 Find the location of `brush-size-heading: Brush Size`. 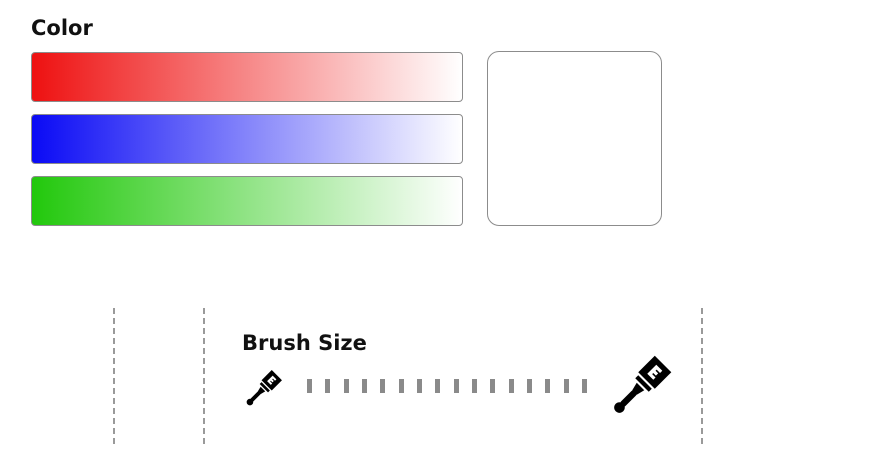

brush-size-heading: Brush Size is located at coordinates (304, 343).